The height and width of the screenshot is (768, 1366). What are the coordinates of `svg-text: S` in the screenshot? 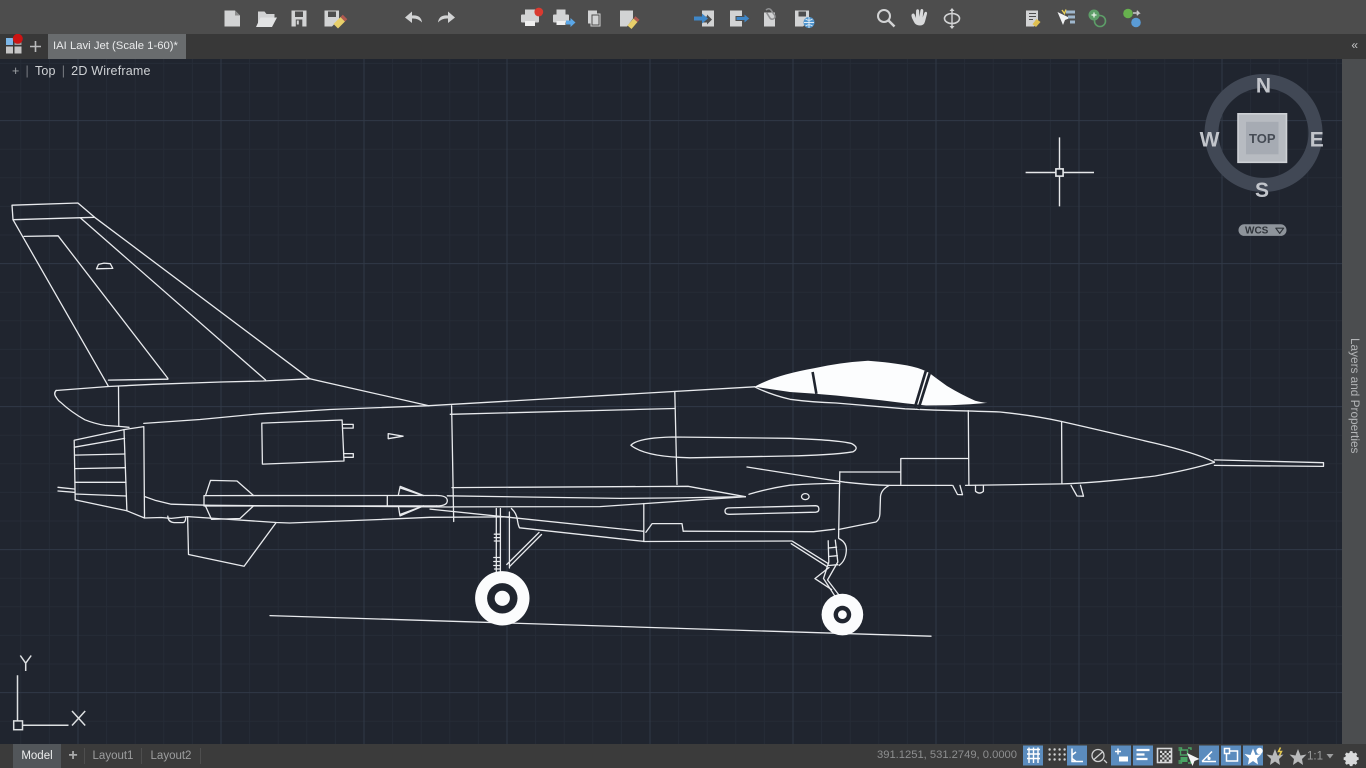 It's located at (1262, 190).